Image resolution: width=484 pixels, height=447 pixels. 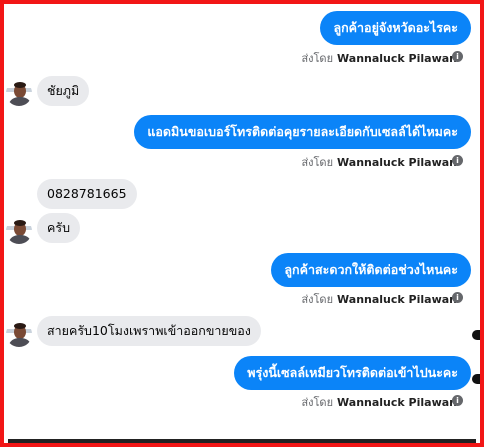 What do you see at coordinates (242, 441) in the screenshot?
I see `composer-edge` at bounding box center [242, 441].